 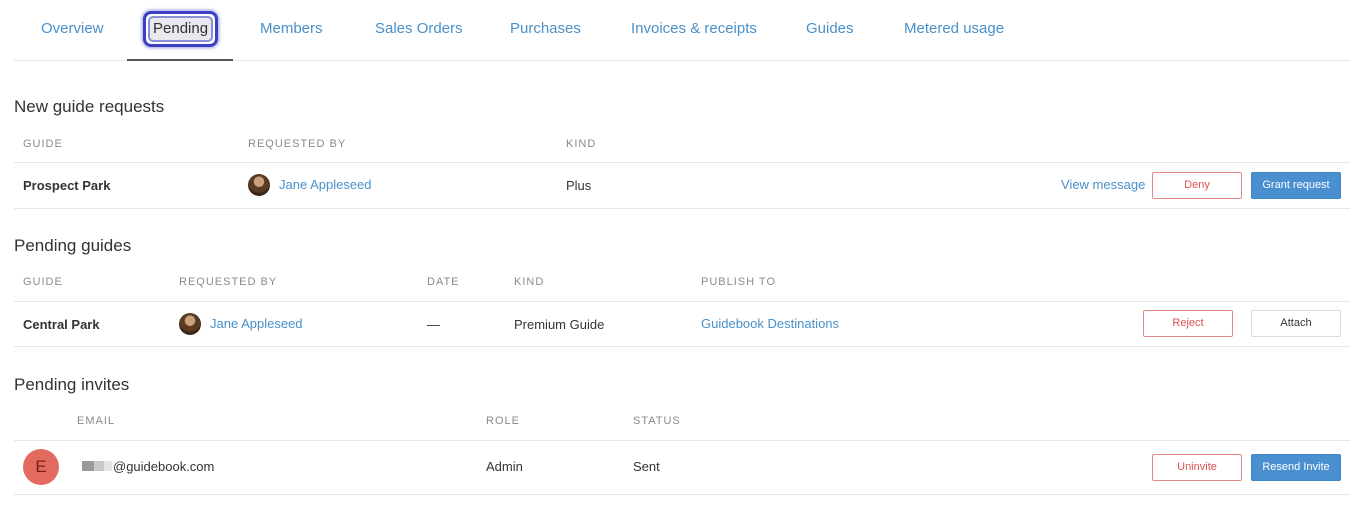 What do you see at coordinates (41, 467) in the screenshot?
I see `avatar: E` at bounding box center [41, 467].